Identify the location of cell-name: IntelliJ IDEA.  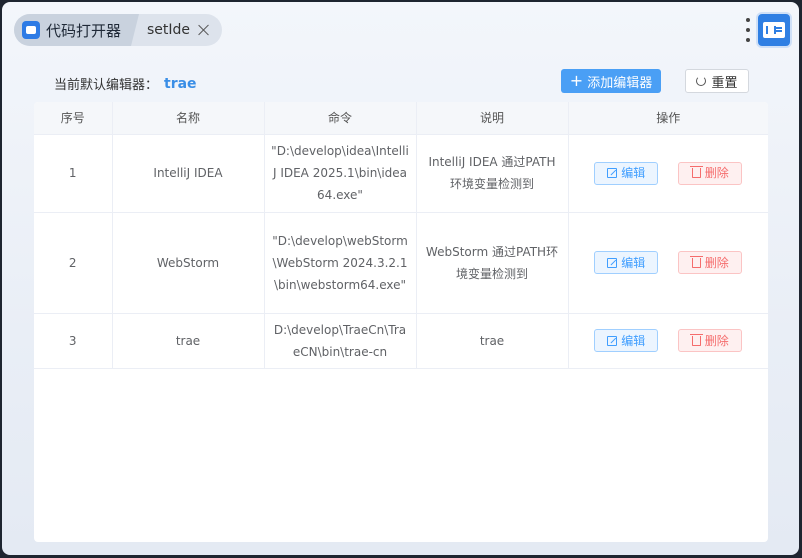
(188, 173).